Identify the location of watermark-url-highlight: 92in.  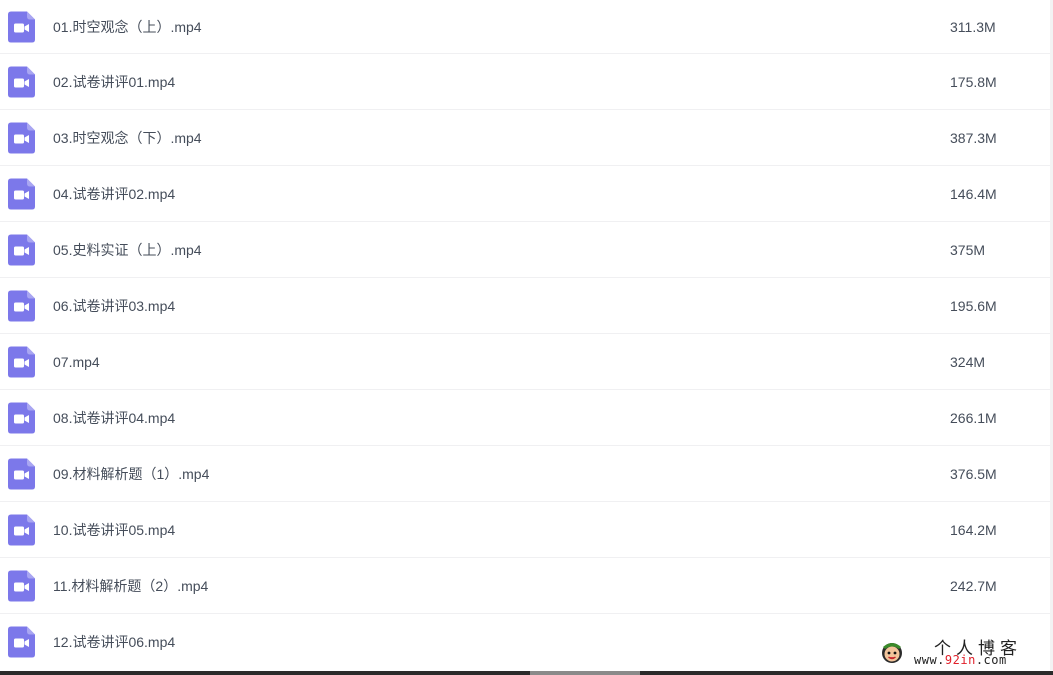
(960, 660).